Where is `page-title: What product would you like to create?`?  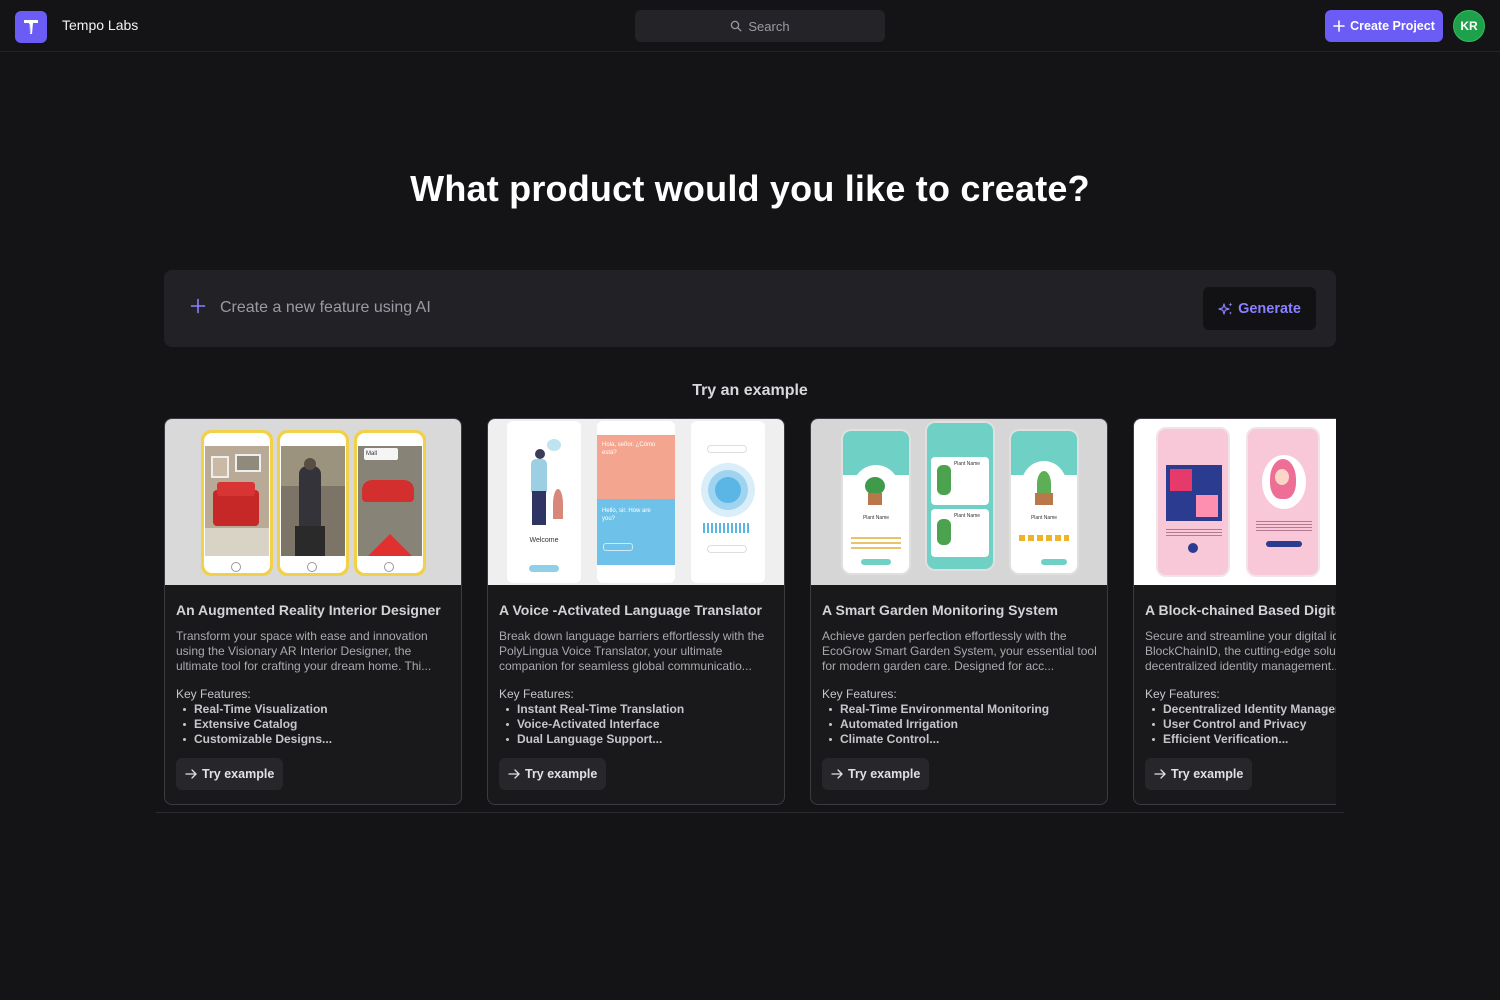 page-title: What product would you like to create? is located at coordinates (750, 188).